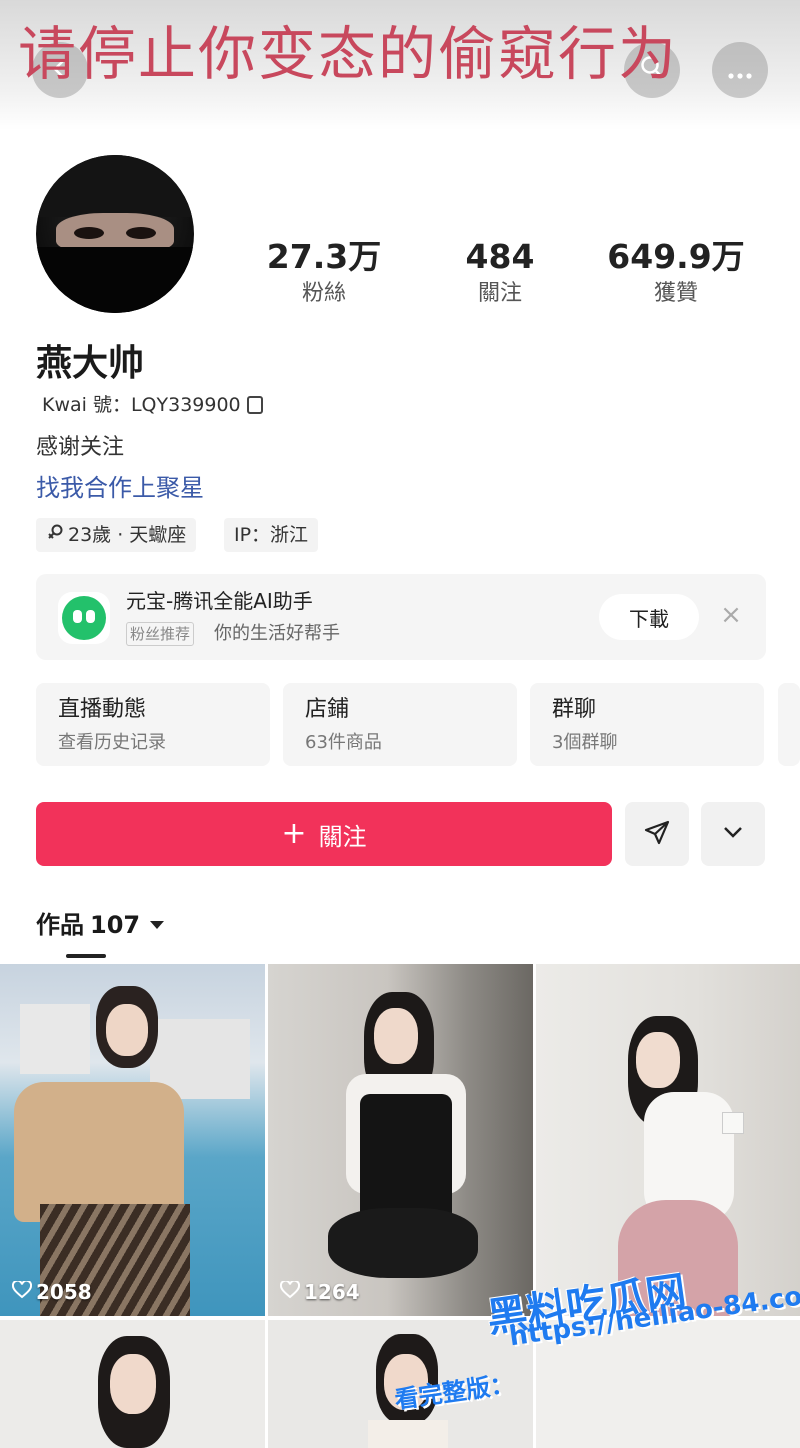  I want to click on video-thumbnail: 2058, so click(132, 1140).